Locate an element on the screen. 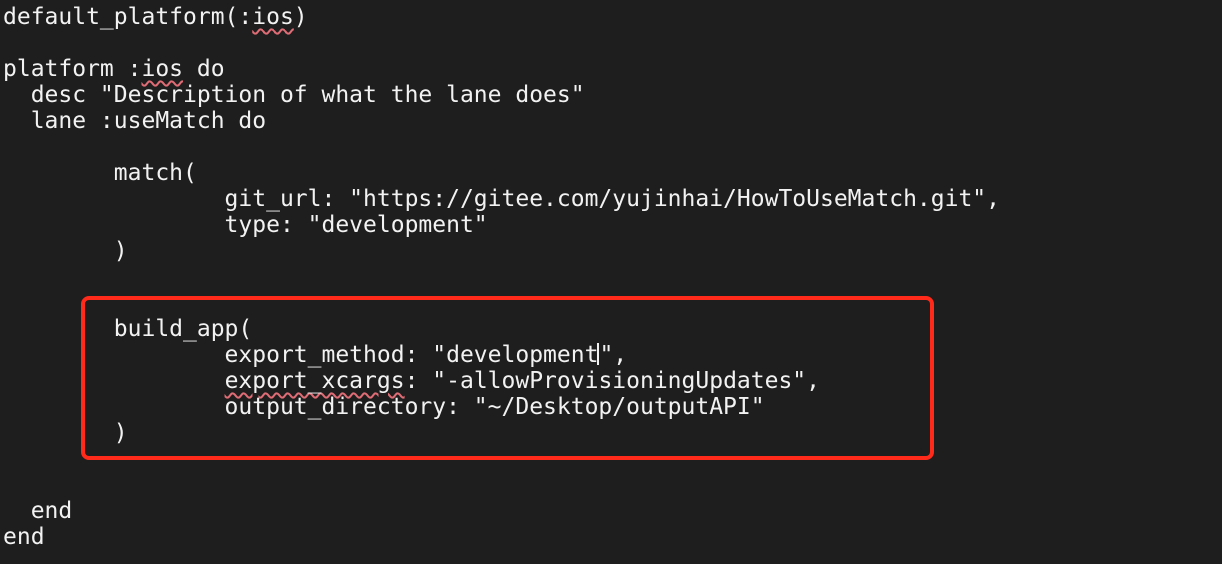  code-line-4: lane :useMatch do is located at coordinates (135, 121).